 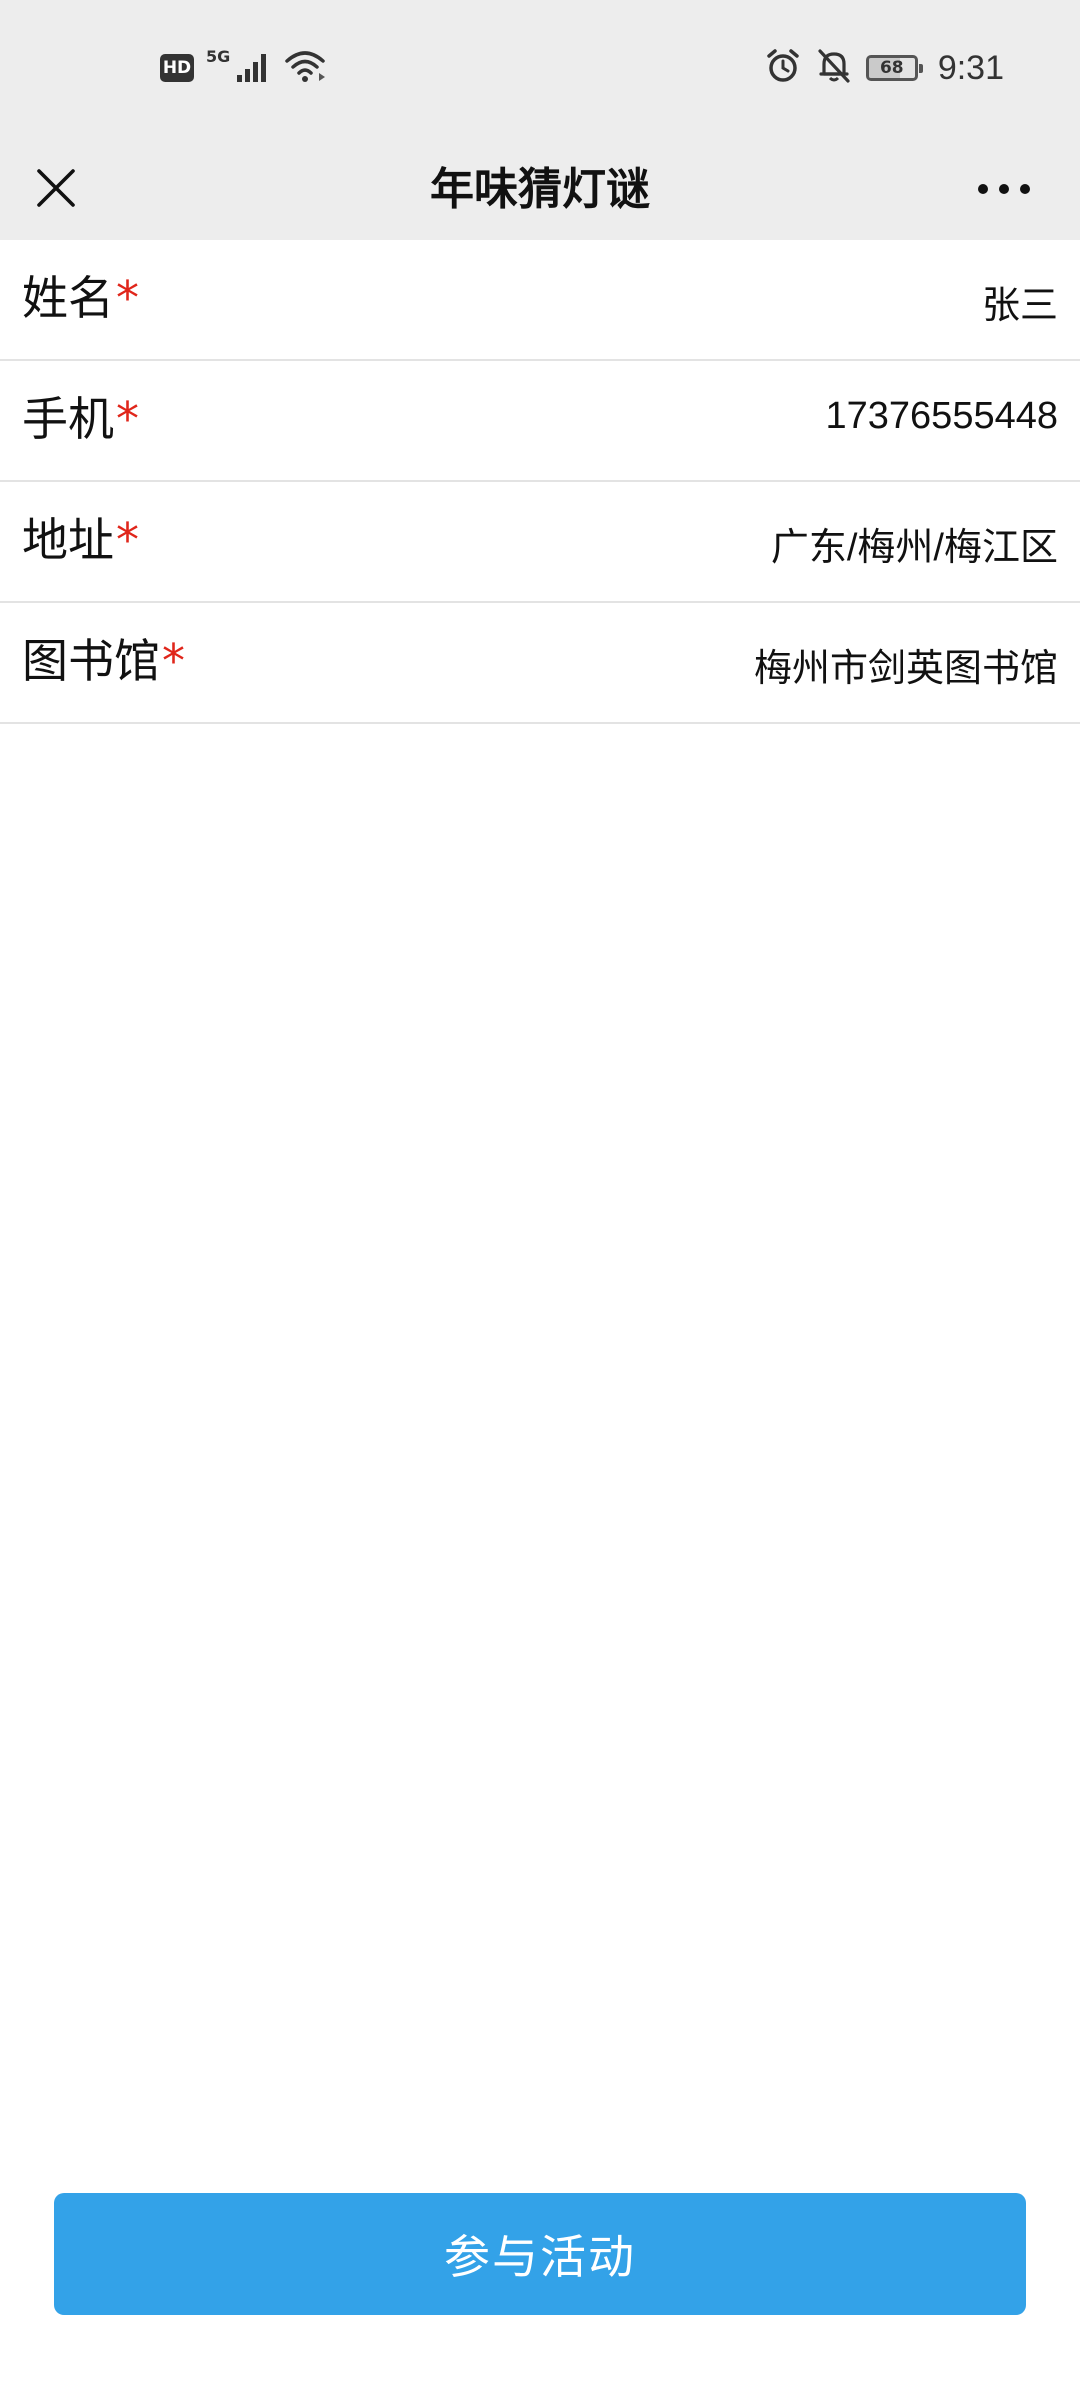 I want to click on battery-icon: 68, so click(x=894, y=68).